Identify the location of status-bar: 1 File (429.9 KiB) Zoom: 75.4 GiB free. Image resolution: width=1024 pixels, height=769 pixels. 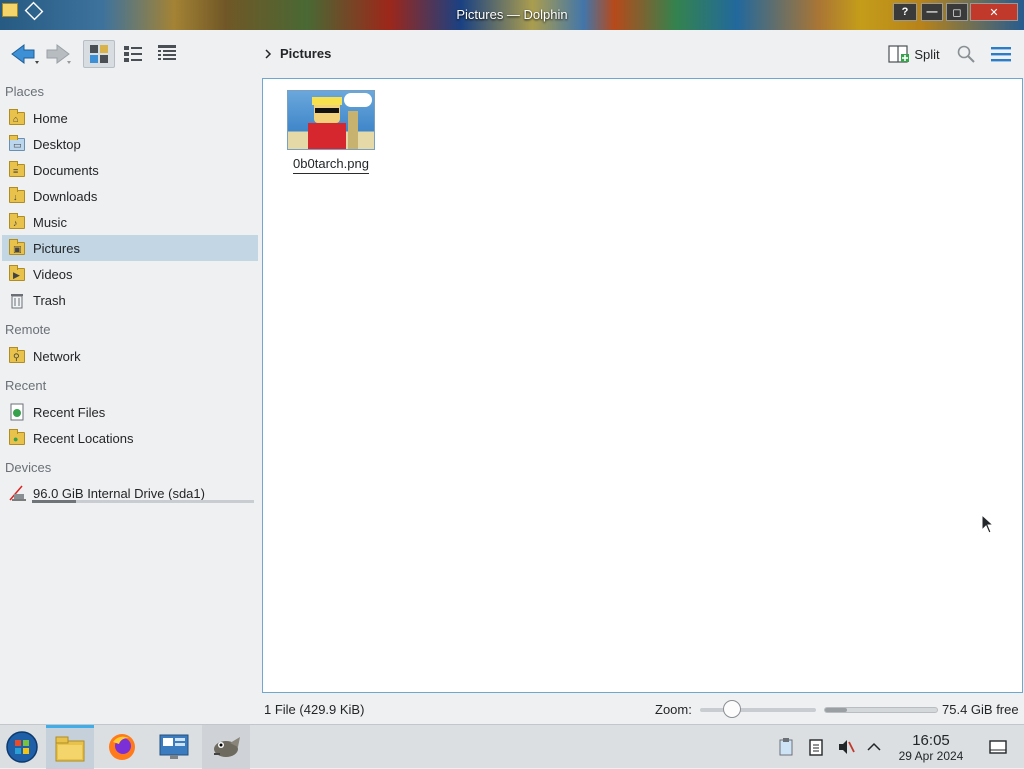
(643, 709).